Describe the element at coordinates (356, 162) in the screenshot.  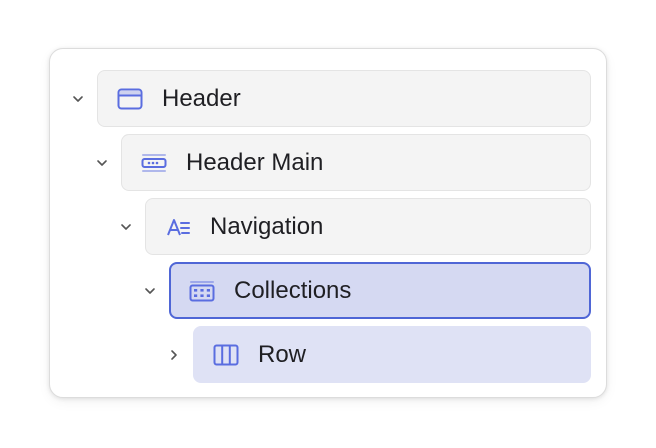
I see `tree-item-header-main: Header Main` at that location.